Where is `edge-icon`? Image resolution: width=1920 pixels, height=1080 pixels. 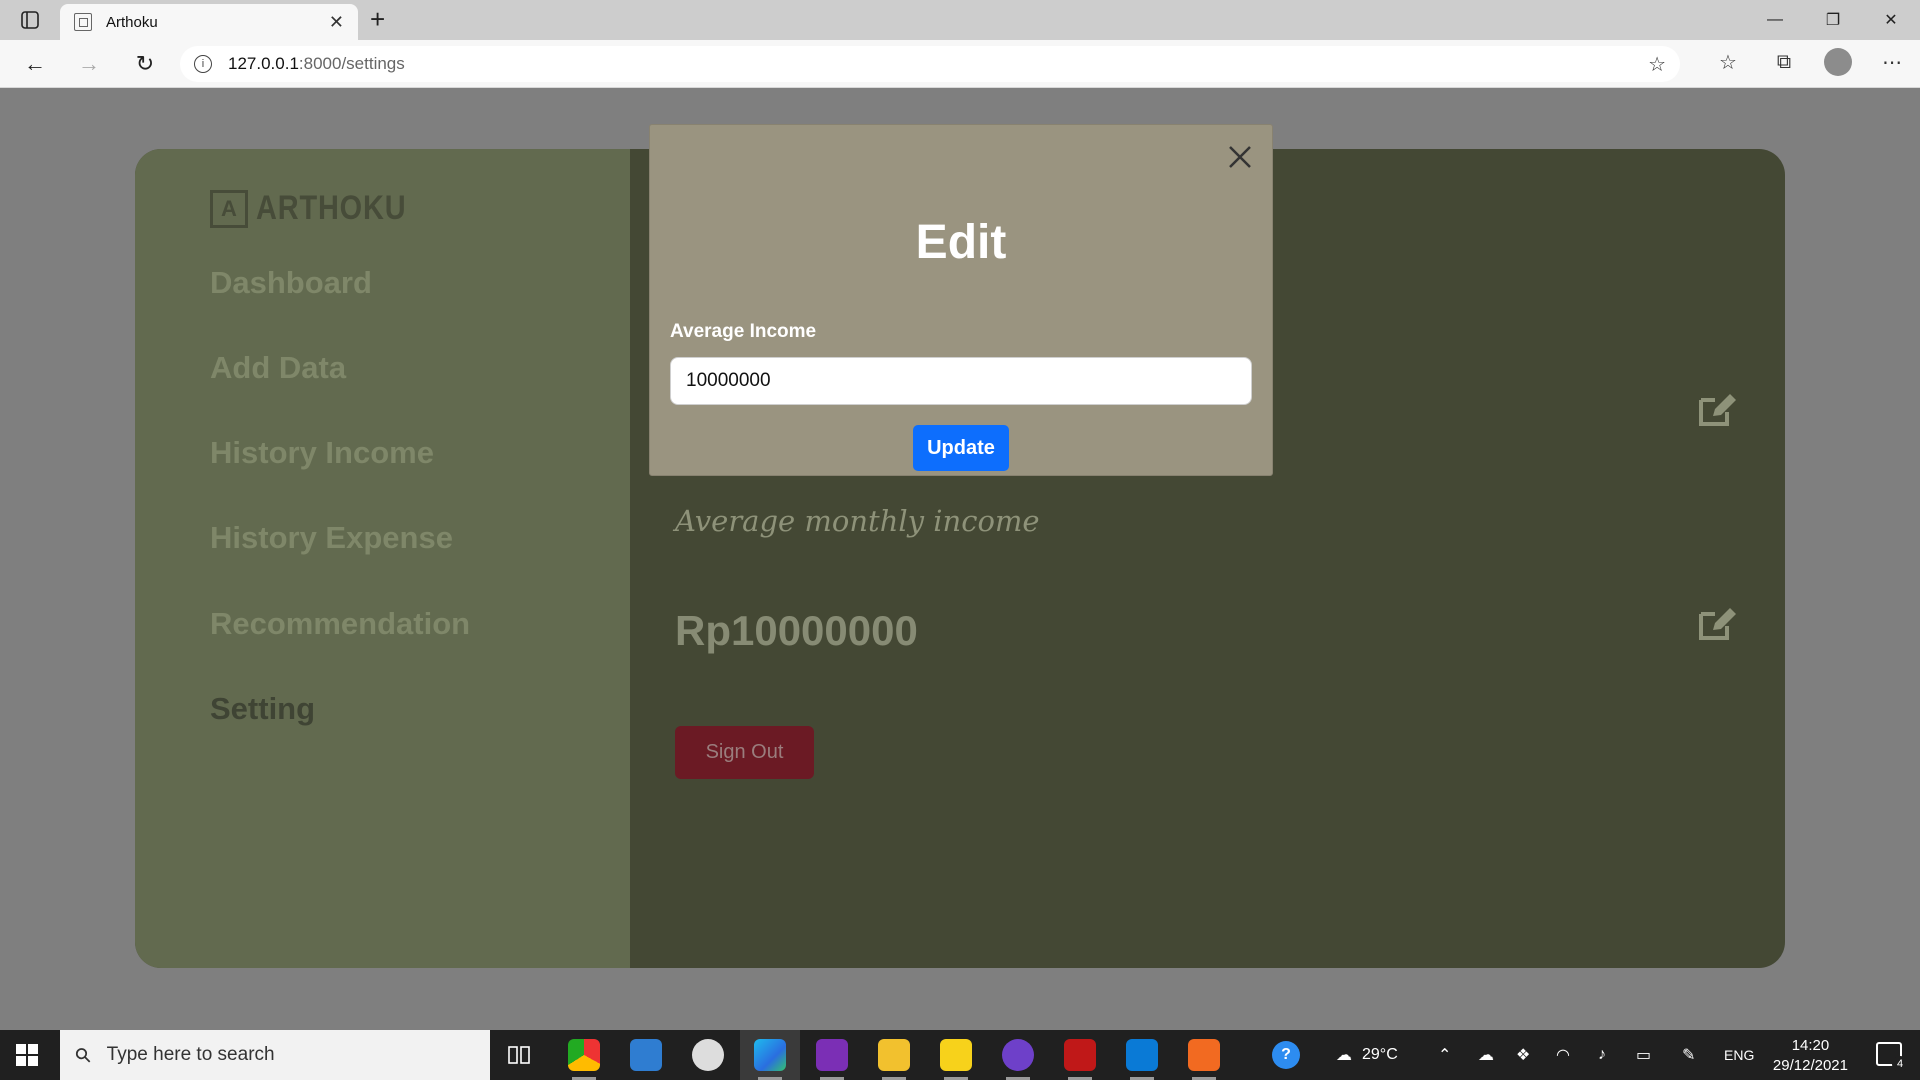
edge-icon is located at coordinates (770, 1059).